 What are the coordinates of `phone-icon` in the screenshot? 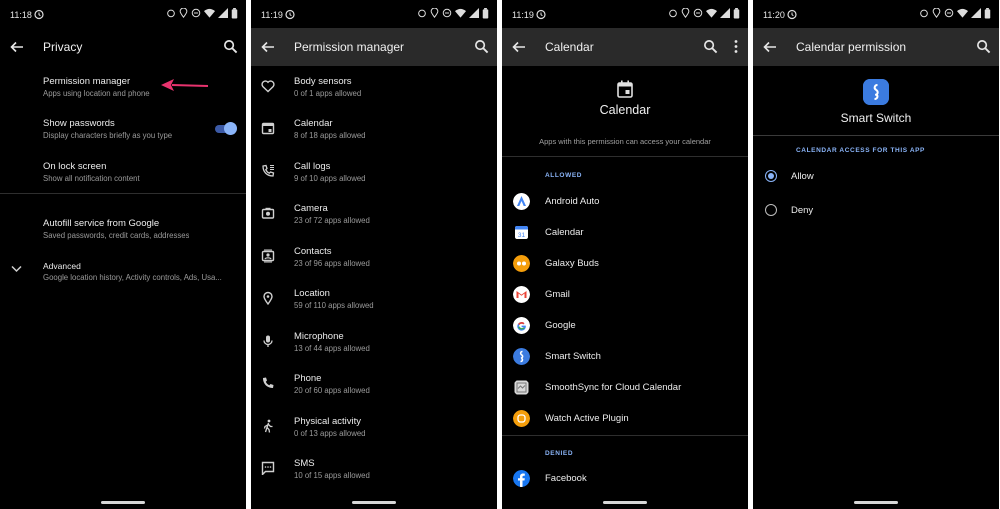 It's located at (268, 382).